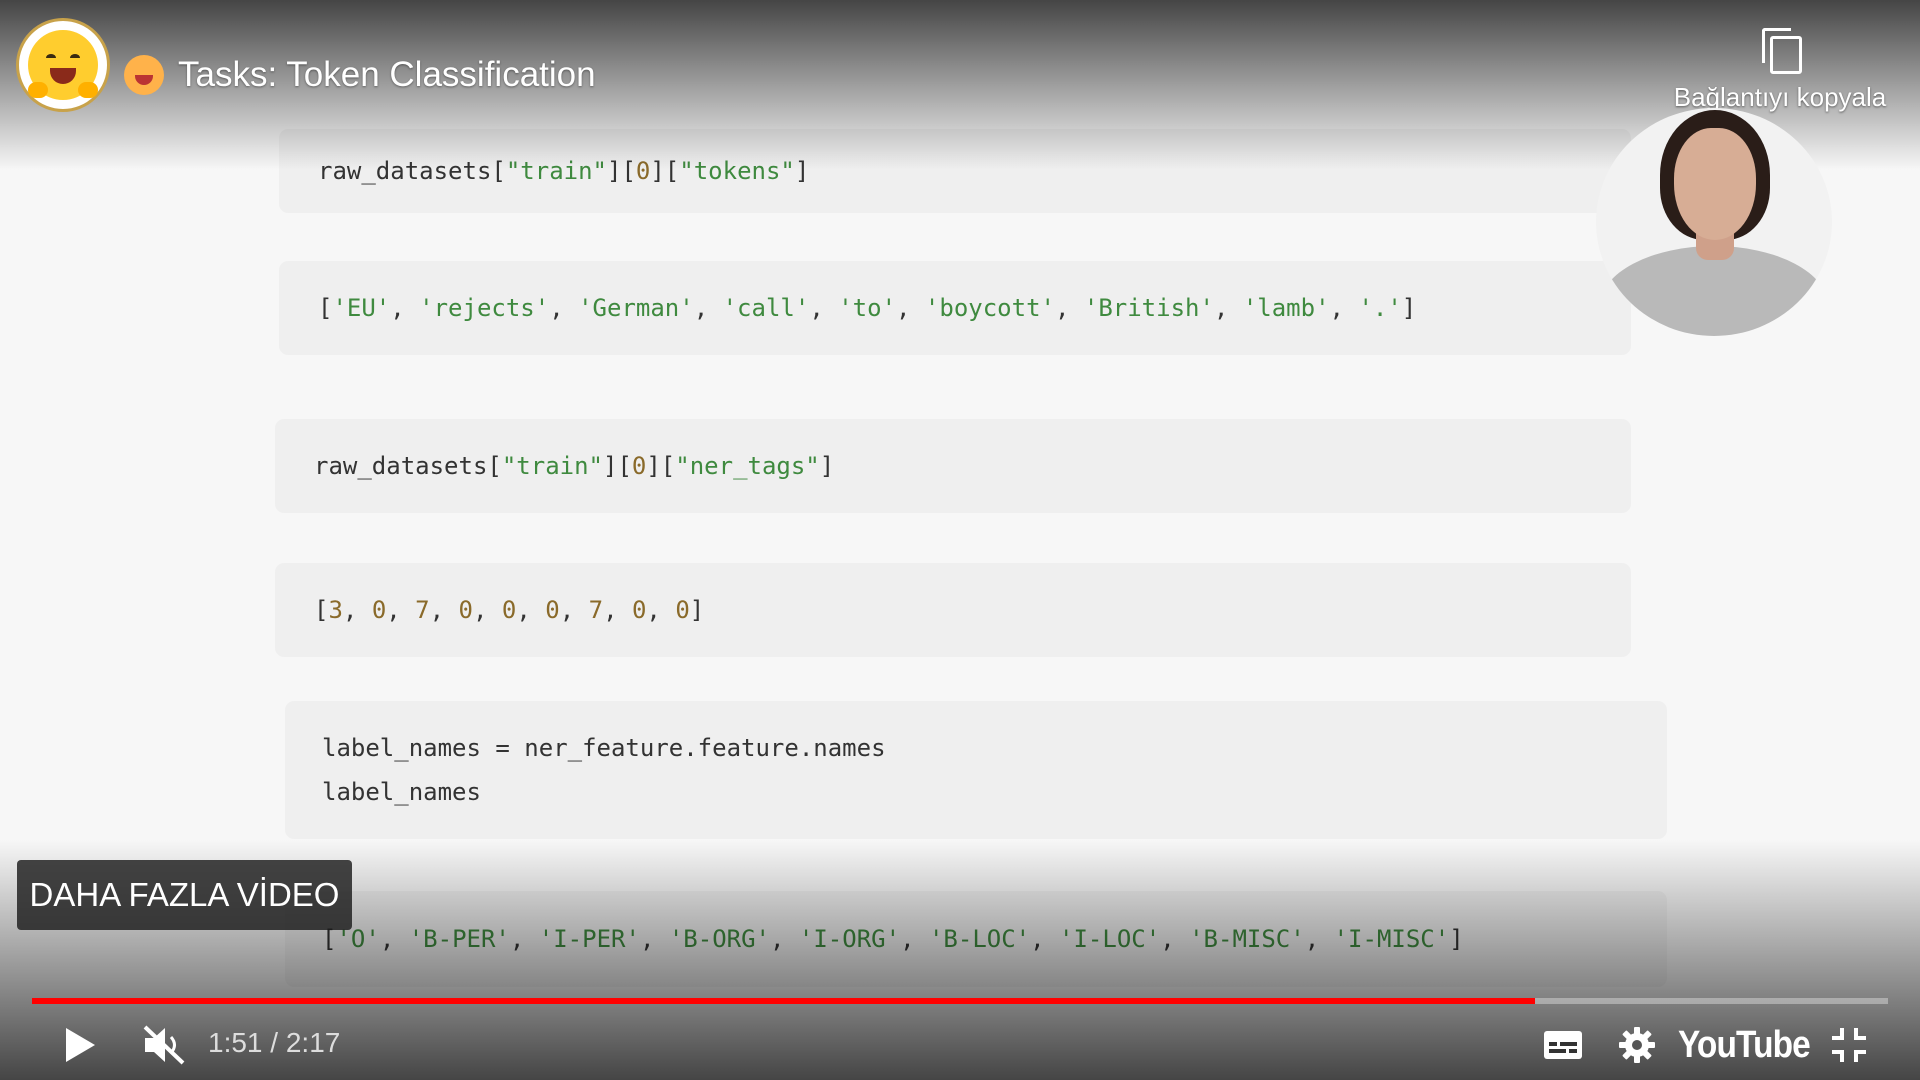  What do you see at coordinates (1380, 308) in the screenshot?
I see `code-string: '.'` at bounding box center [1380, 308].